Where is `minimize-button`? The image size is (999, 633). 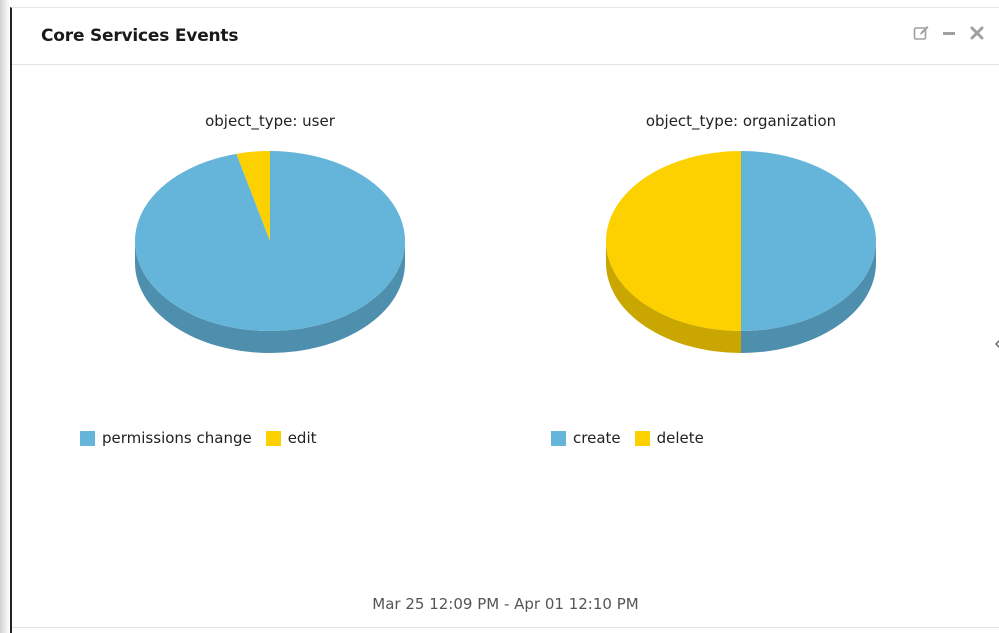
minimize-button is located at coordinates (949, 33).